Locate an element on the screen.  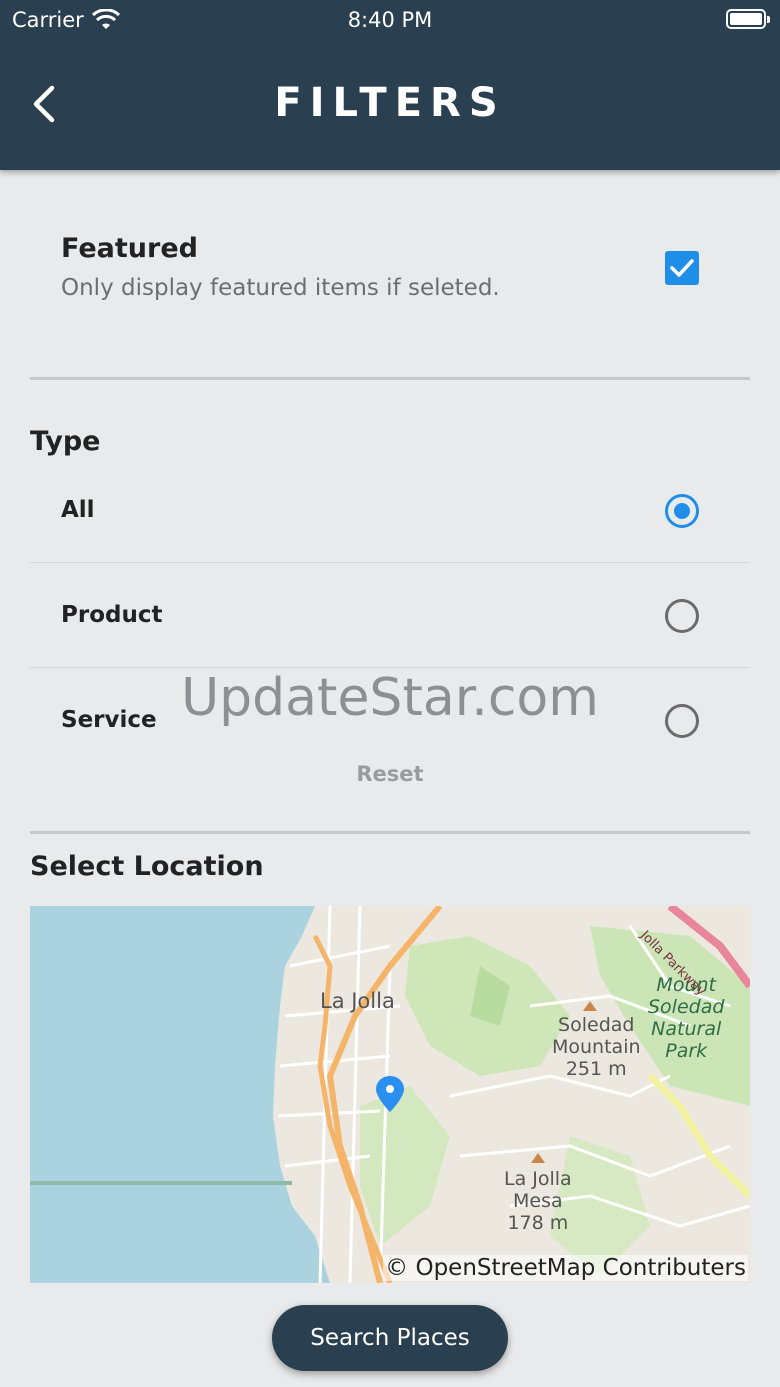
type-option-label: All is located at coordinates (78, 510).